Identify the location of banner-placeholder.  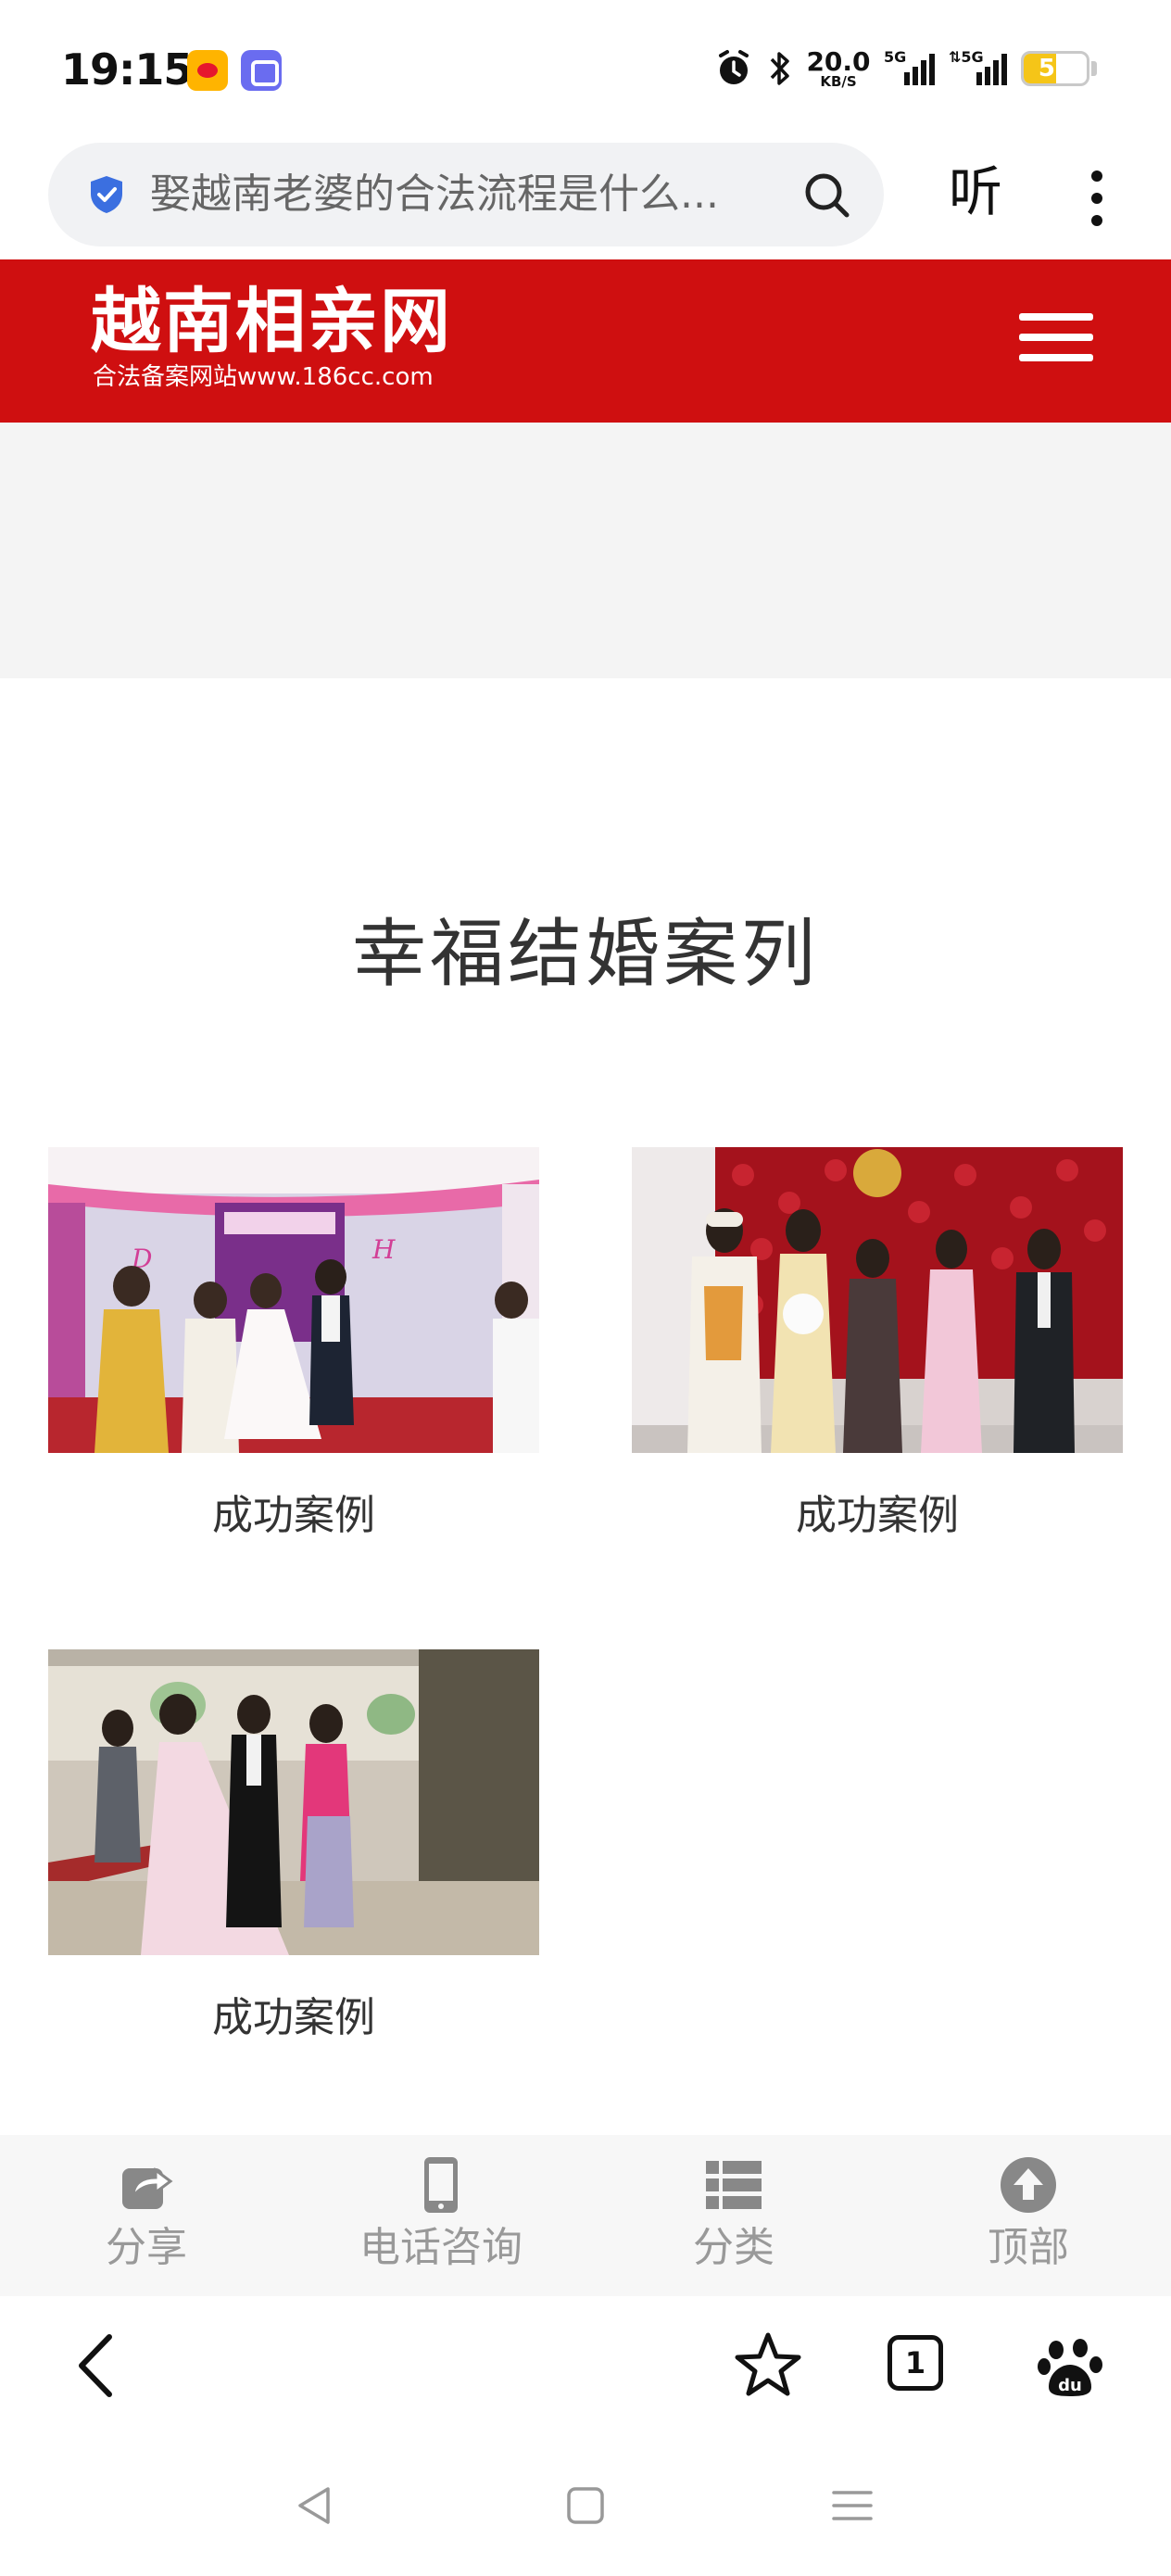
(585, 550).